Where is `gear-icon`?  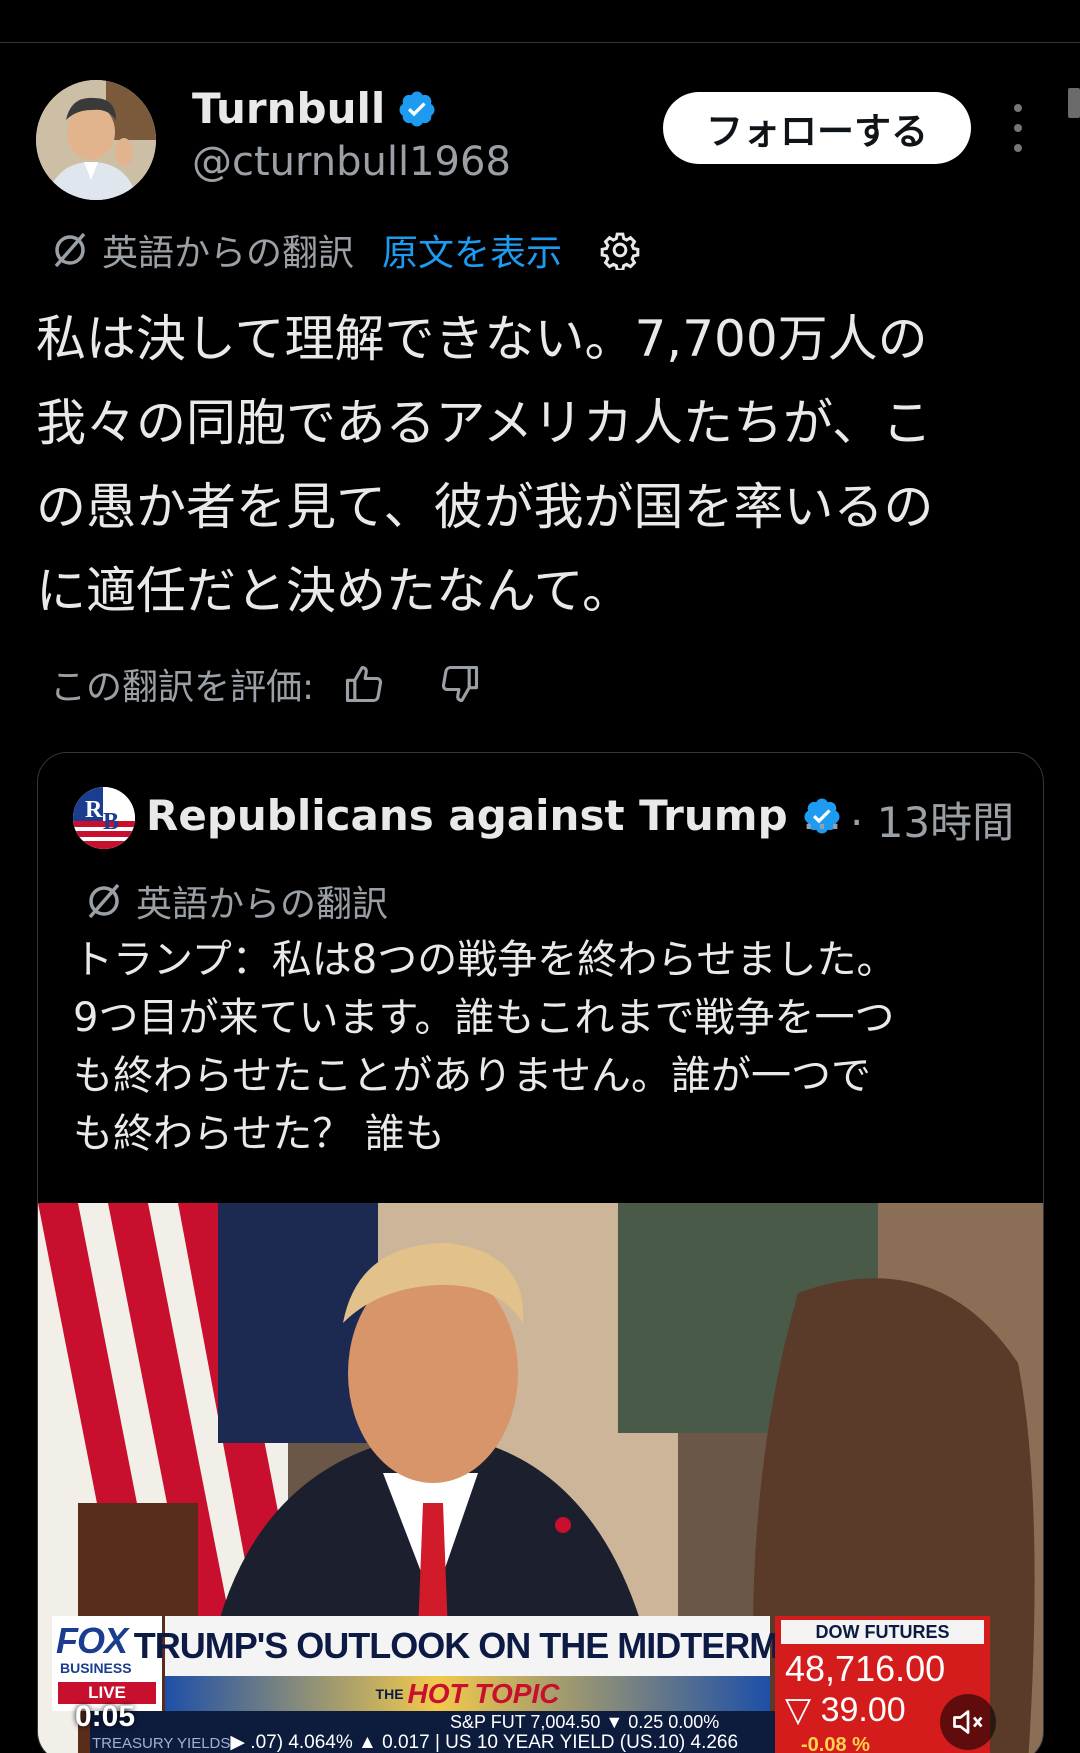 gear-icon is located at coordinates (620, 250).